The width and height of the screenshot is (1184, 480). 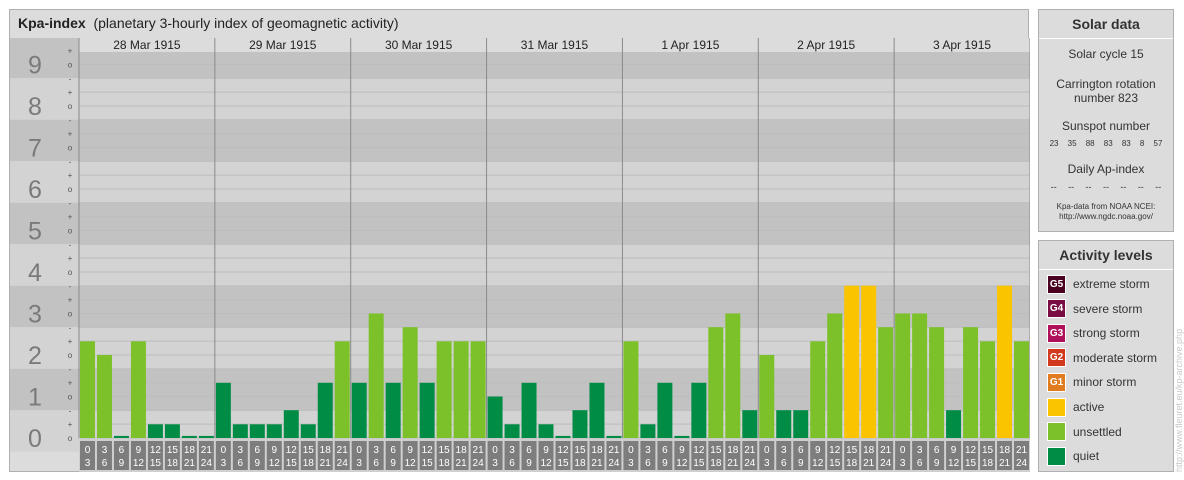 What do you see at coordinates (207, 463) in the screenshot?
I see `interval-end-label: 24` at bounding box center [207, 463].